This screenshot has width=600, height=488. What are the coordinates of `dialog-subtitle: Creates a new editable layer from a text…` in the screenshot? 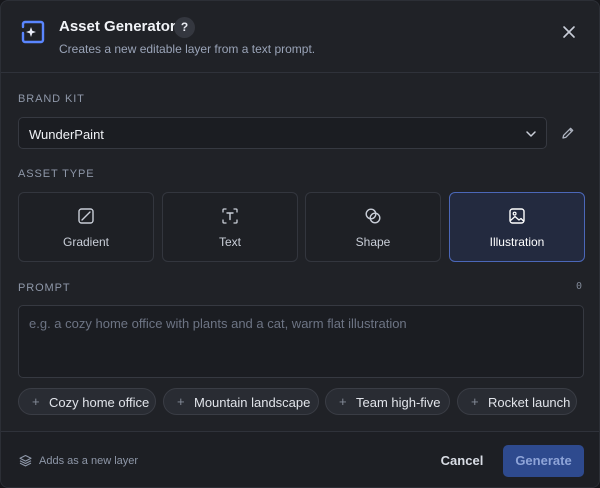 It's located at (187, 49).